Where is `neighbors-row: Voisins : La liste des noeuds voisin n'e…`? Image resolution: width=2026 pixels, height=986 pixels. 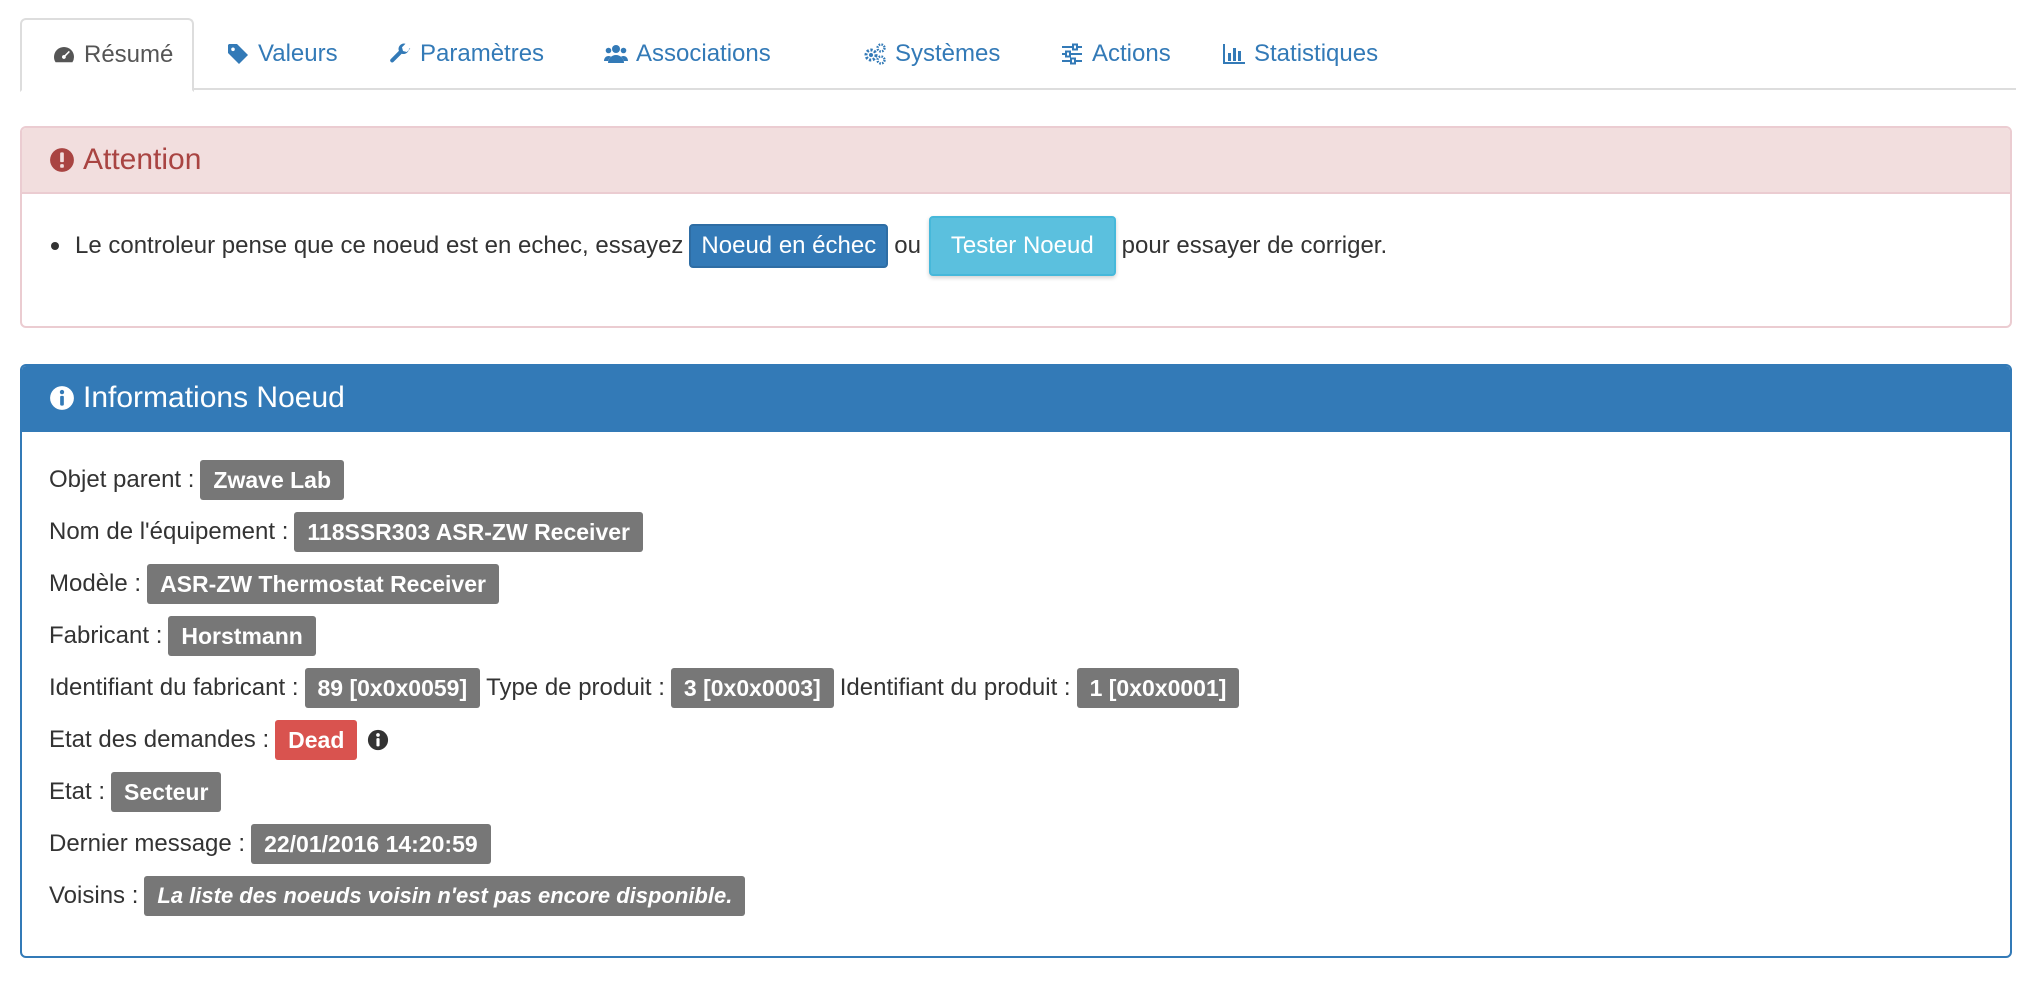
neighbors-row: Voisins : La liste des noeuds voisin n'e… is located at coordinates (1016, 896).